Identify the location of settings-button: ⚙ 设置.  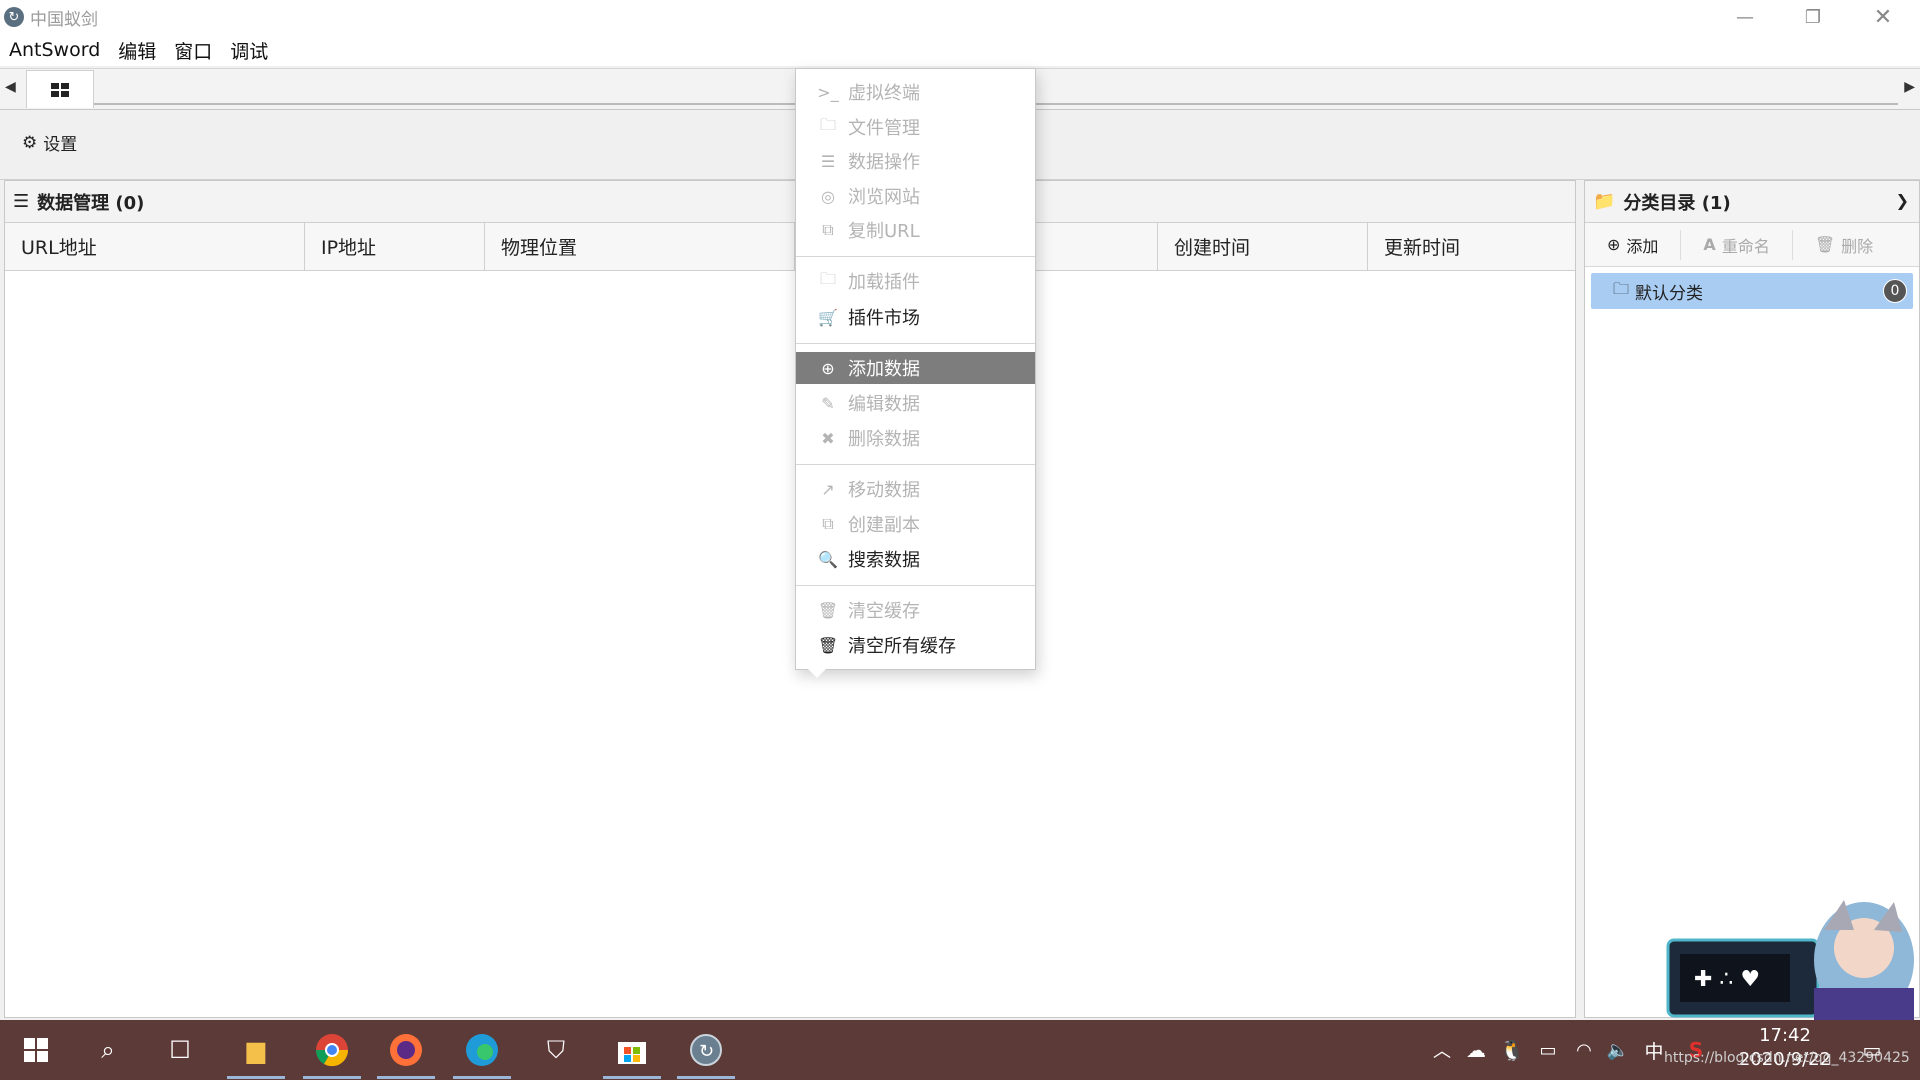
(50, 143).